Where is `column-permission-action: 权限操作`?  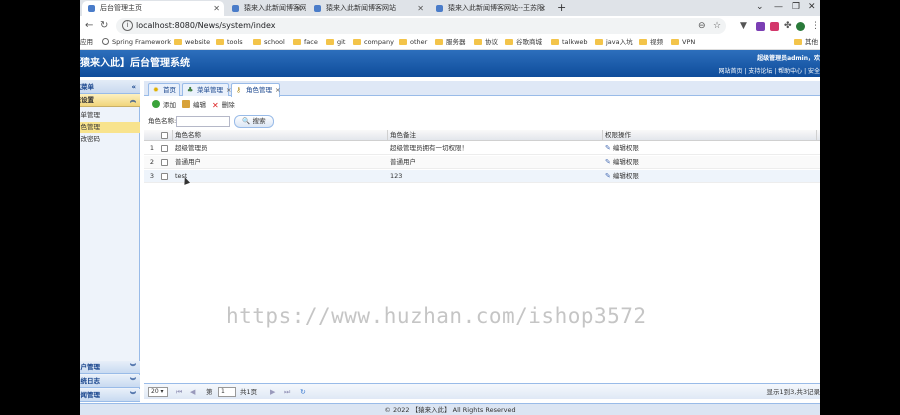
column-permission-action: 权限操作 is located at coordinates (618, 135).